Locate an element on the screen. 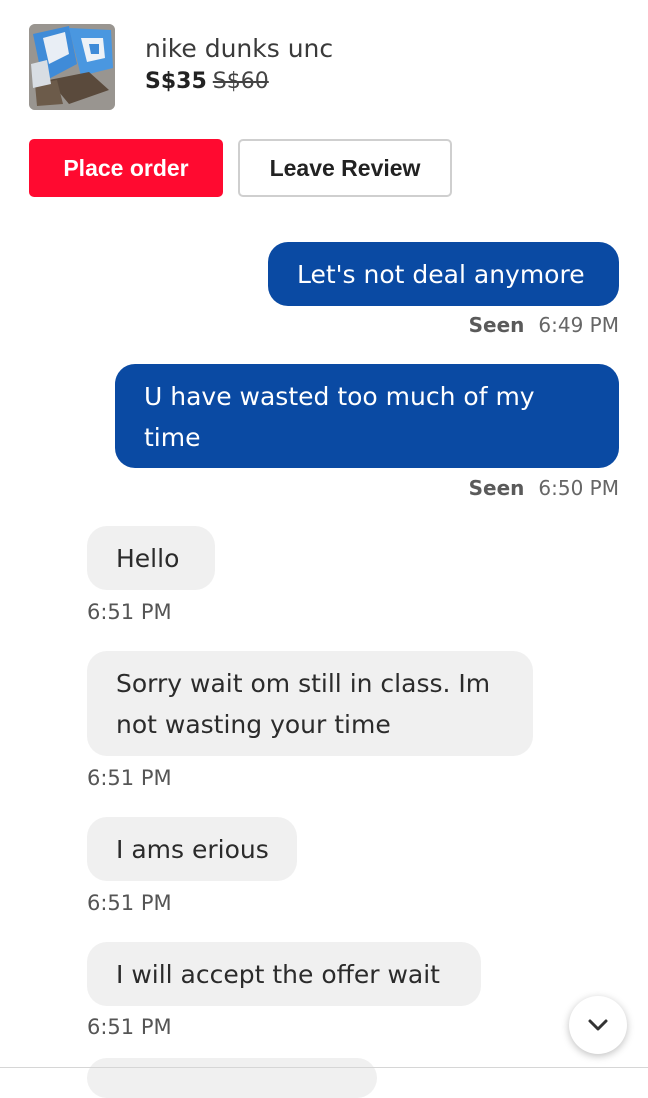 This screenshot has height=1098, width=648. message-bubble-outgoing: U have wasted too much of my time is located at coordinates (367, 416).